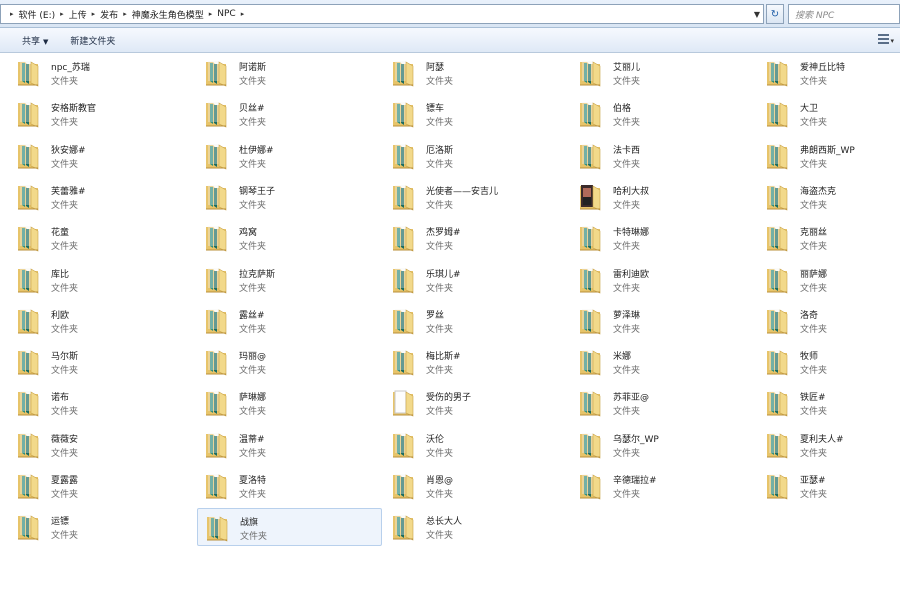 The image size is (900, 615). What do you see at coordinates (824, 362) in the screenshot?
I see `folder-item: 牧师 文件夹` at bounding box center [824, 362].